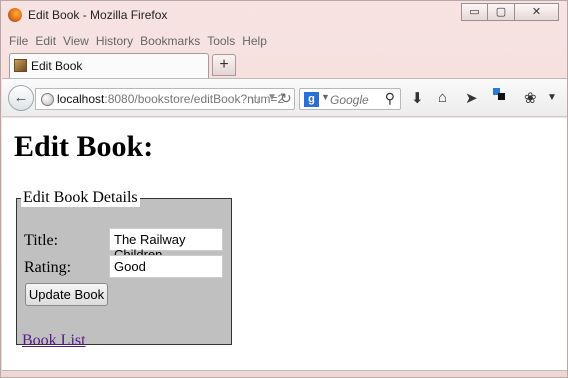 The image size is (568, 378). What do you see at coordinates (500, 95) in the screenshot?
I see `app-icon` at bounding box center [500, 95].